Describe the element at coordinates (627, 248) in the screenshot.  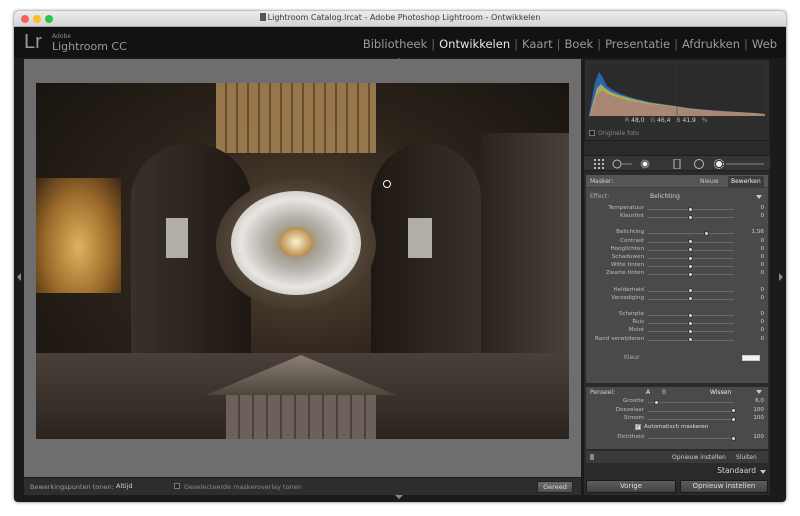
I see `slider-label: Hooglichten` at that location.